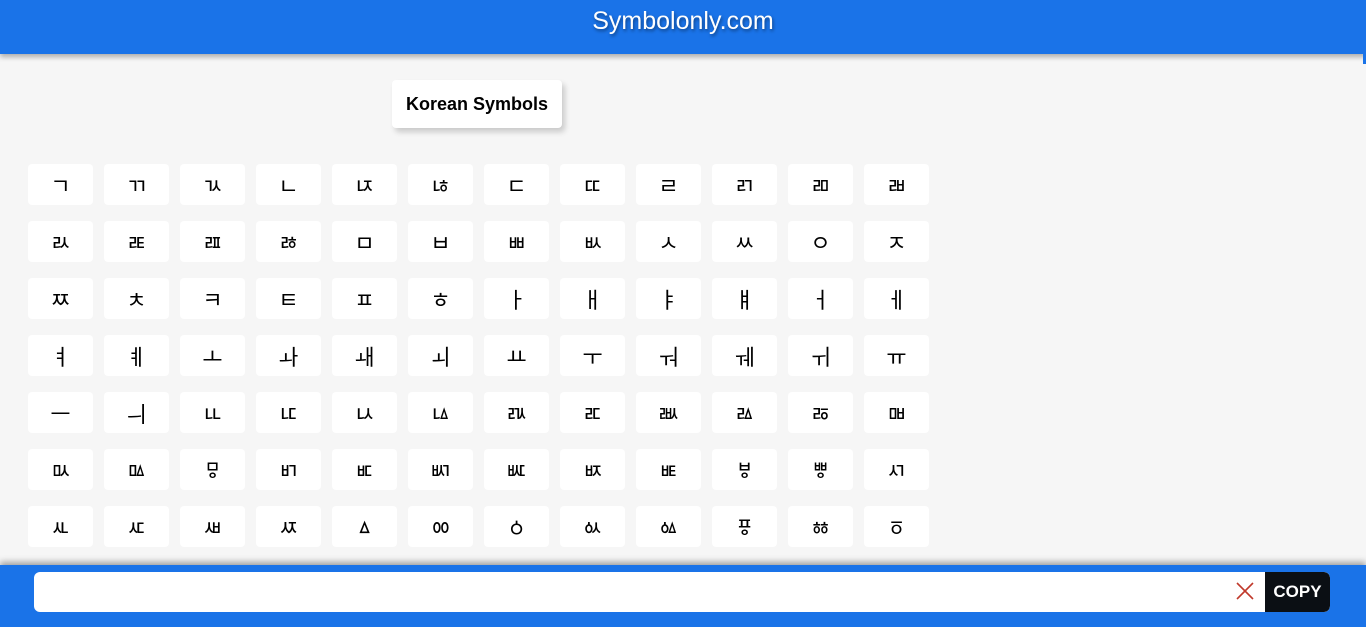 This screenshot has width=1366, height=627. Describe the element at coordinates (592, 469) in the screenshot. I see `symbol-button: ㅶ` at that location.